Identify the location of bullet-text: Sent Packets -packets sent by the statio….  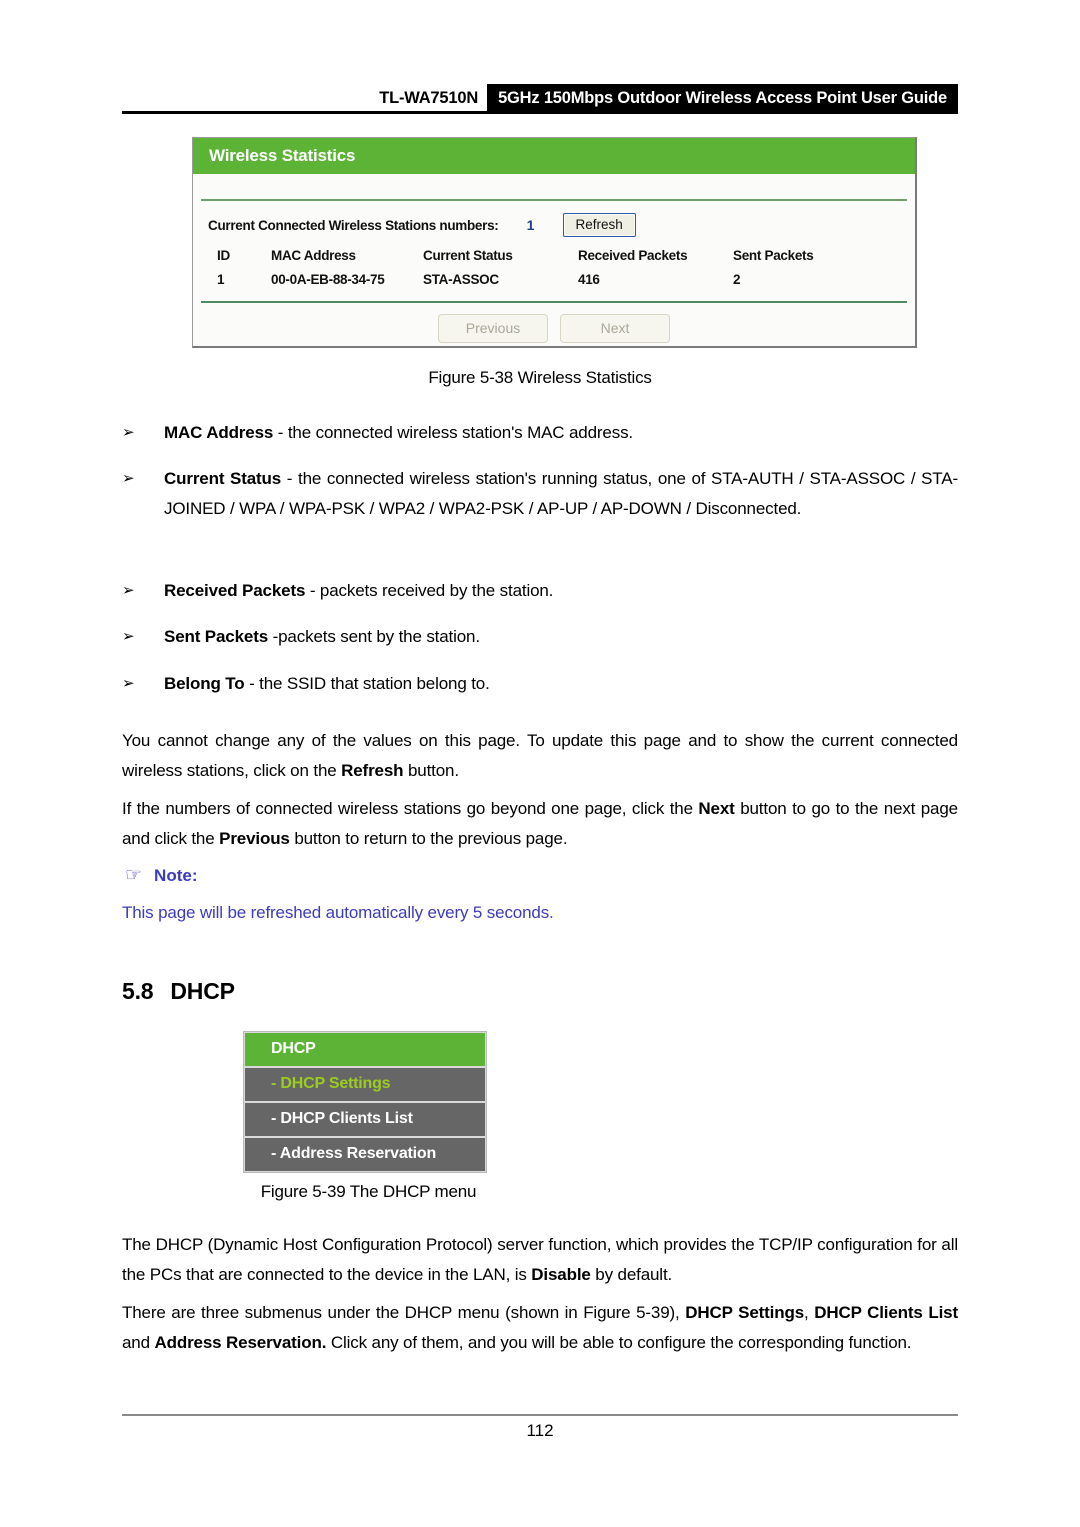
(540, 637).